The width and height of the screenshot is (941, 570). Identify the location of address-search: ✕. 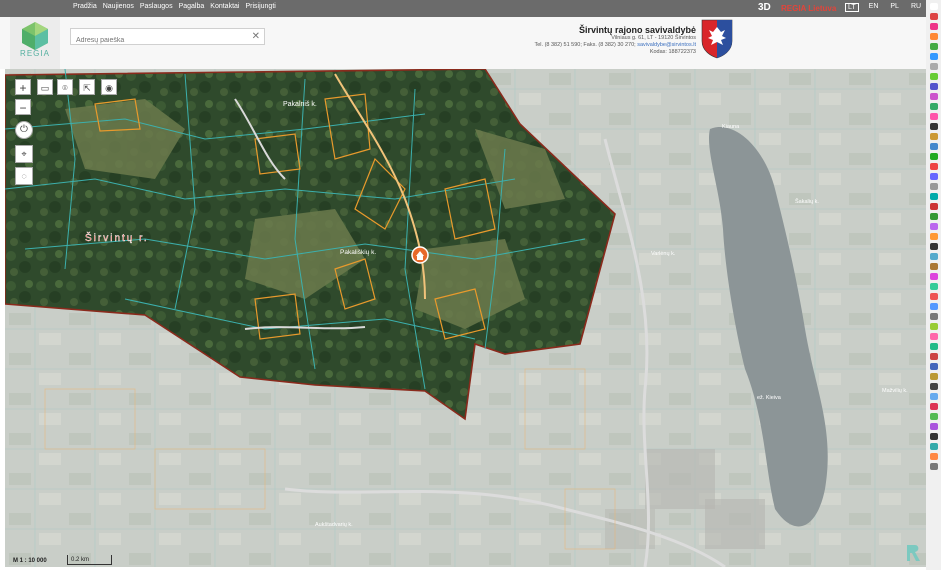
(167, 37).